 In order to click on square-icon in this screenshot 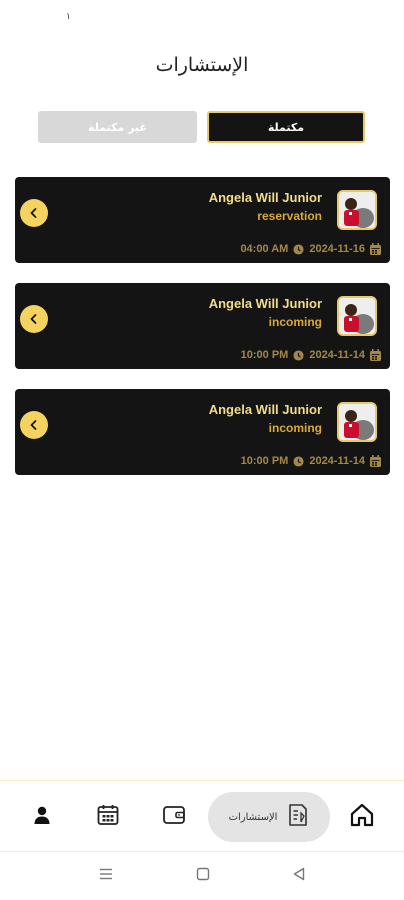, I will do `click(203, 876)`.